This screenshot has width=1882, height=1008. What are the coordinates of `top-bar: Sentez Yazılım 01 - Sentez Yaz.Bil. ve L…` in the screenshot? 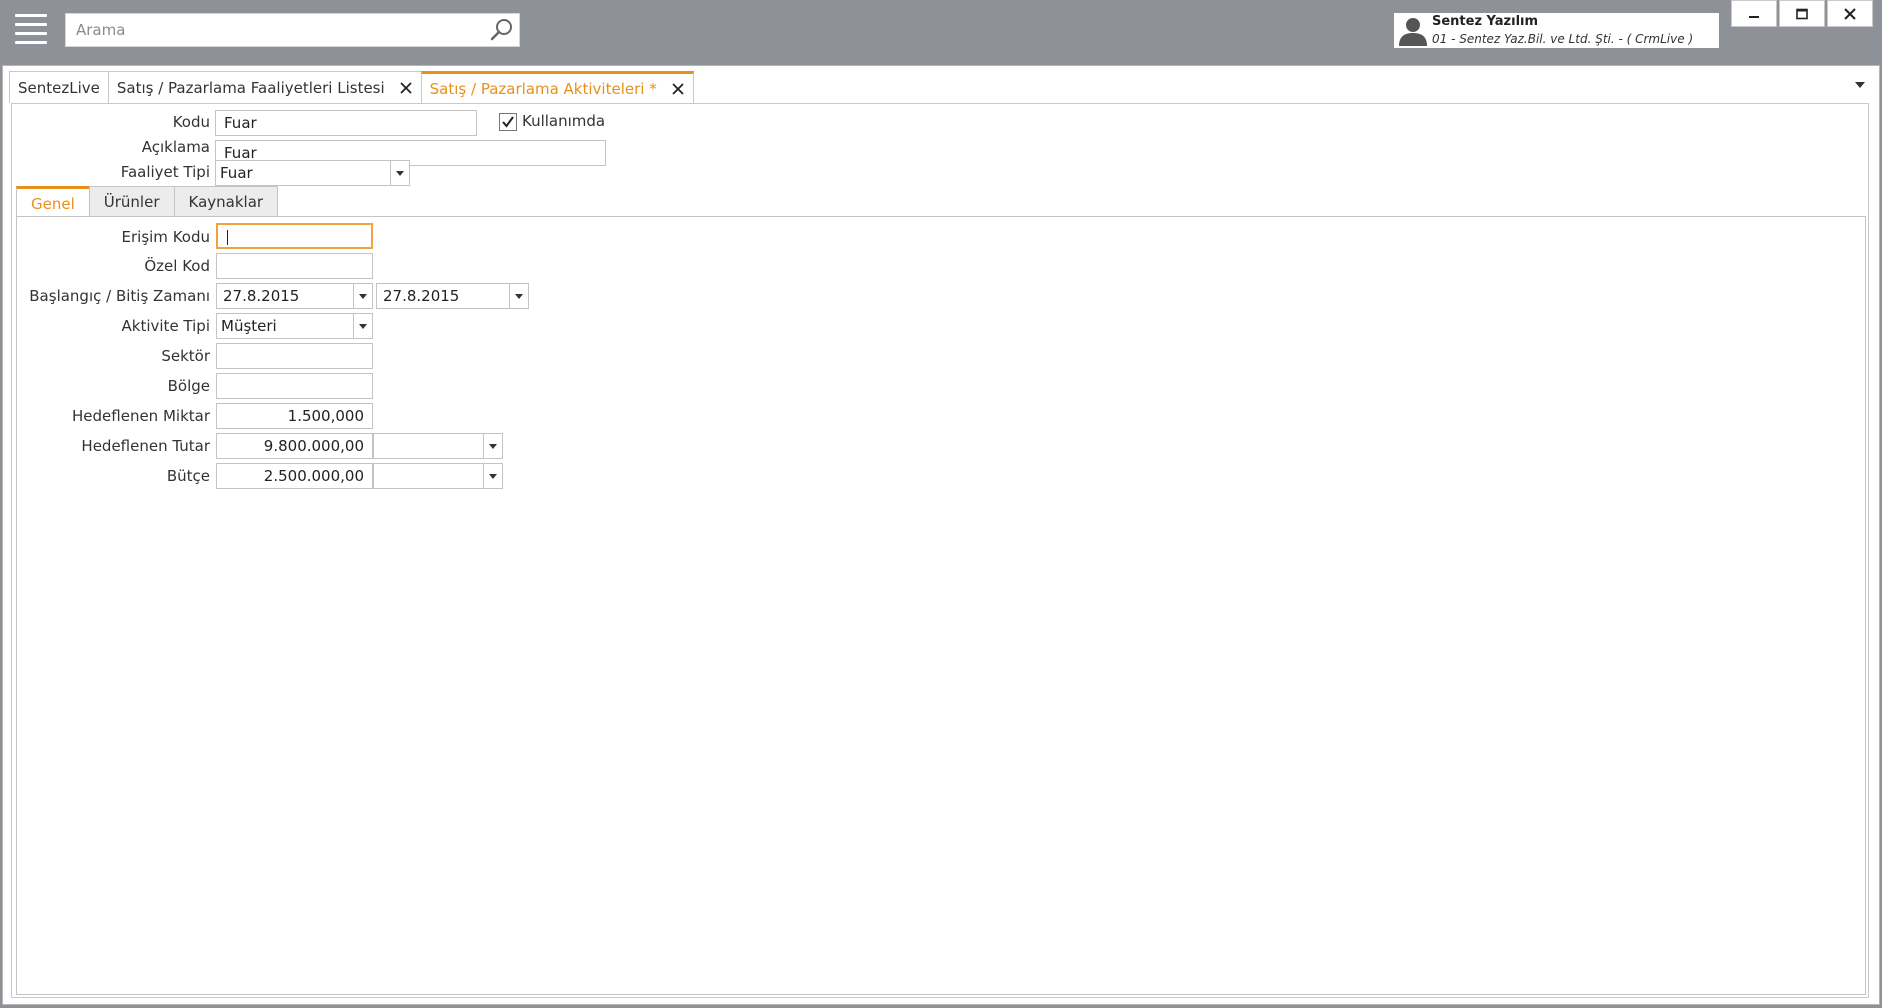 It's located at (941, 31).